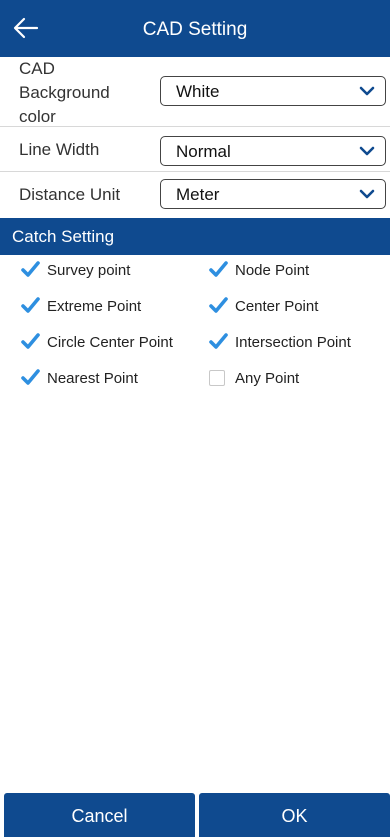 The width and height of the screenshot is (390, 837). I want to click on line-width-value: Normal, so click(203, 151).